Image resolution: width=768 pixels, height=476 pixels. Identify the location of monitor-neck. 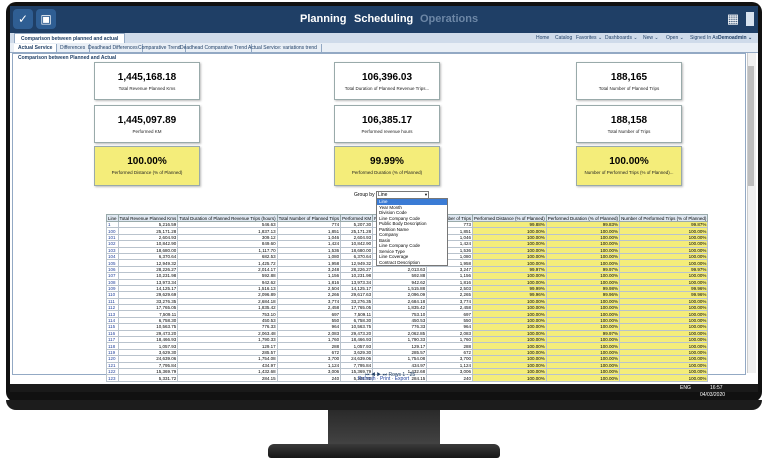
(384, 428).